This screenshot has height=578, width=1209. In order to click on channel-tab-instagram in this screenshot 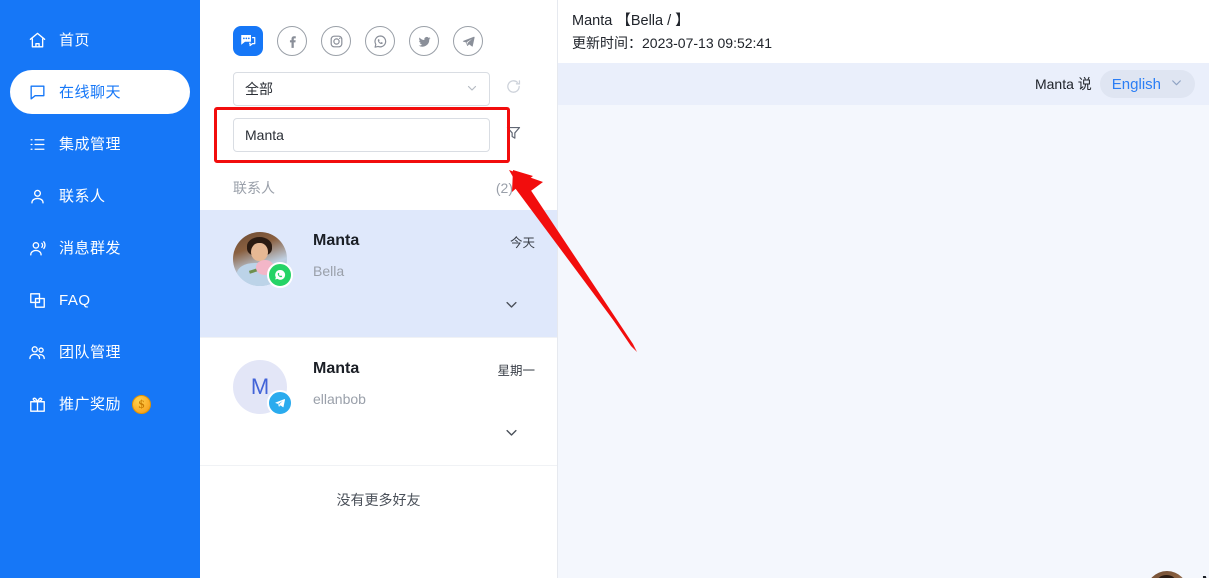, I will do `click(336, 41)`.